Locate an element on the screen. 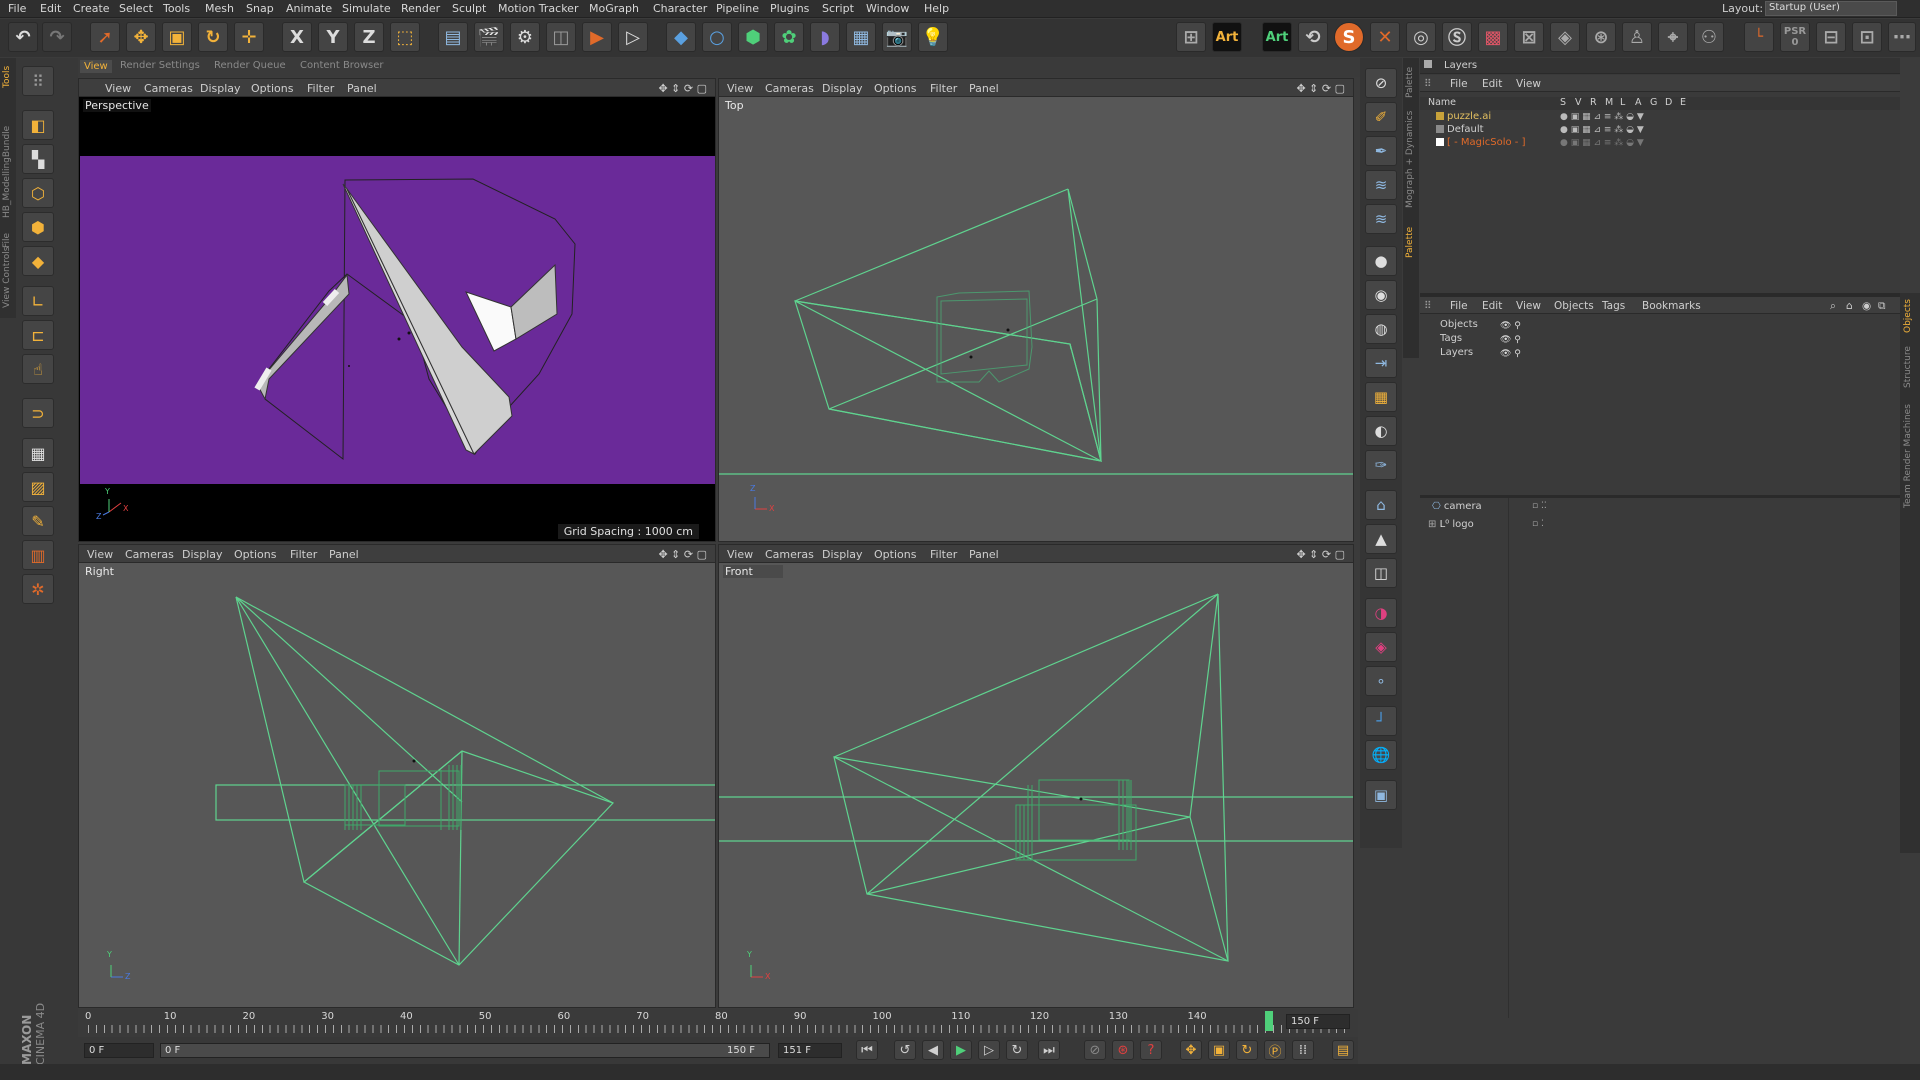  globe-icon: ⊛ is located at coordinates (1601, 37).